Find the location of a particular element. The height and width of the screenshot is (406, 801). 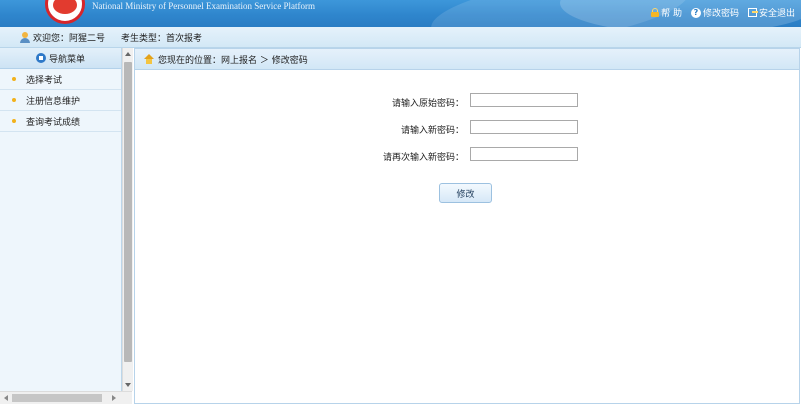

welcome-text: 欢迎您：阿猩二号 is located at coordinates (69, 38).